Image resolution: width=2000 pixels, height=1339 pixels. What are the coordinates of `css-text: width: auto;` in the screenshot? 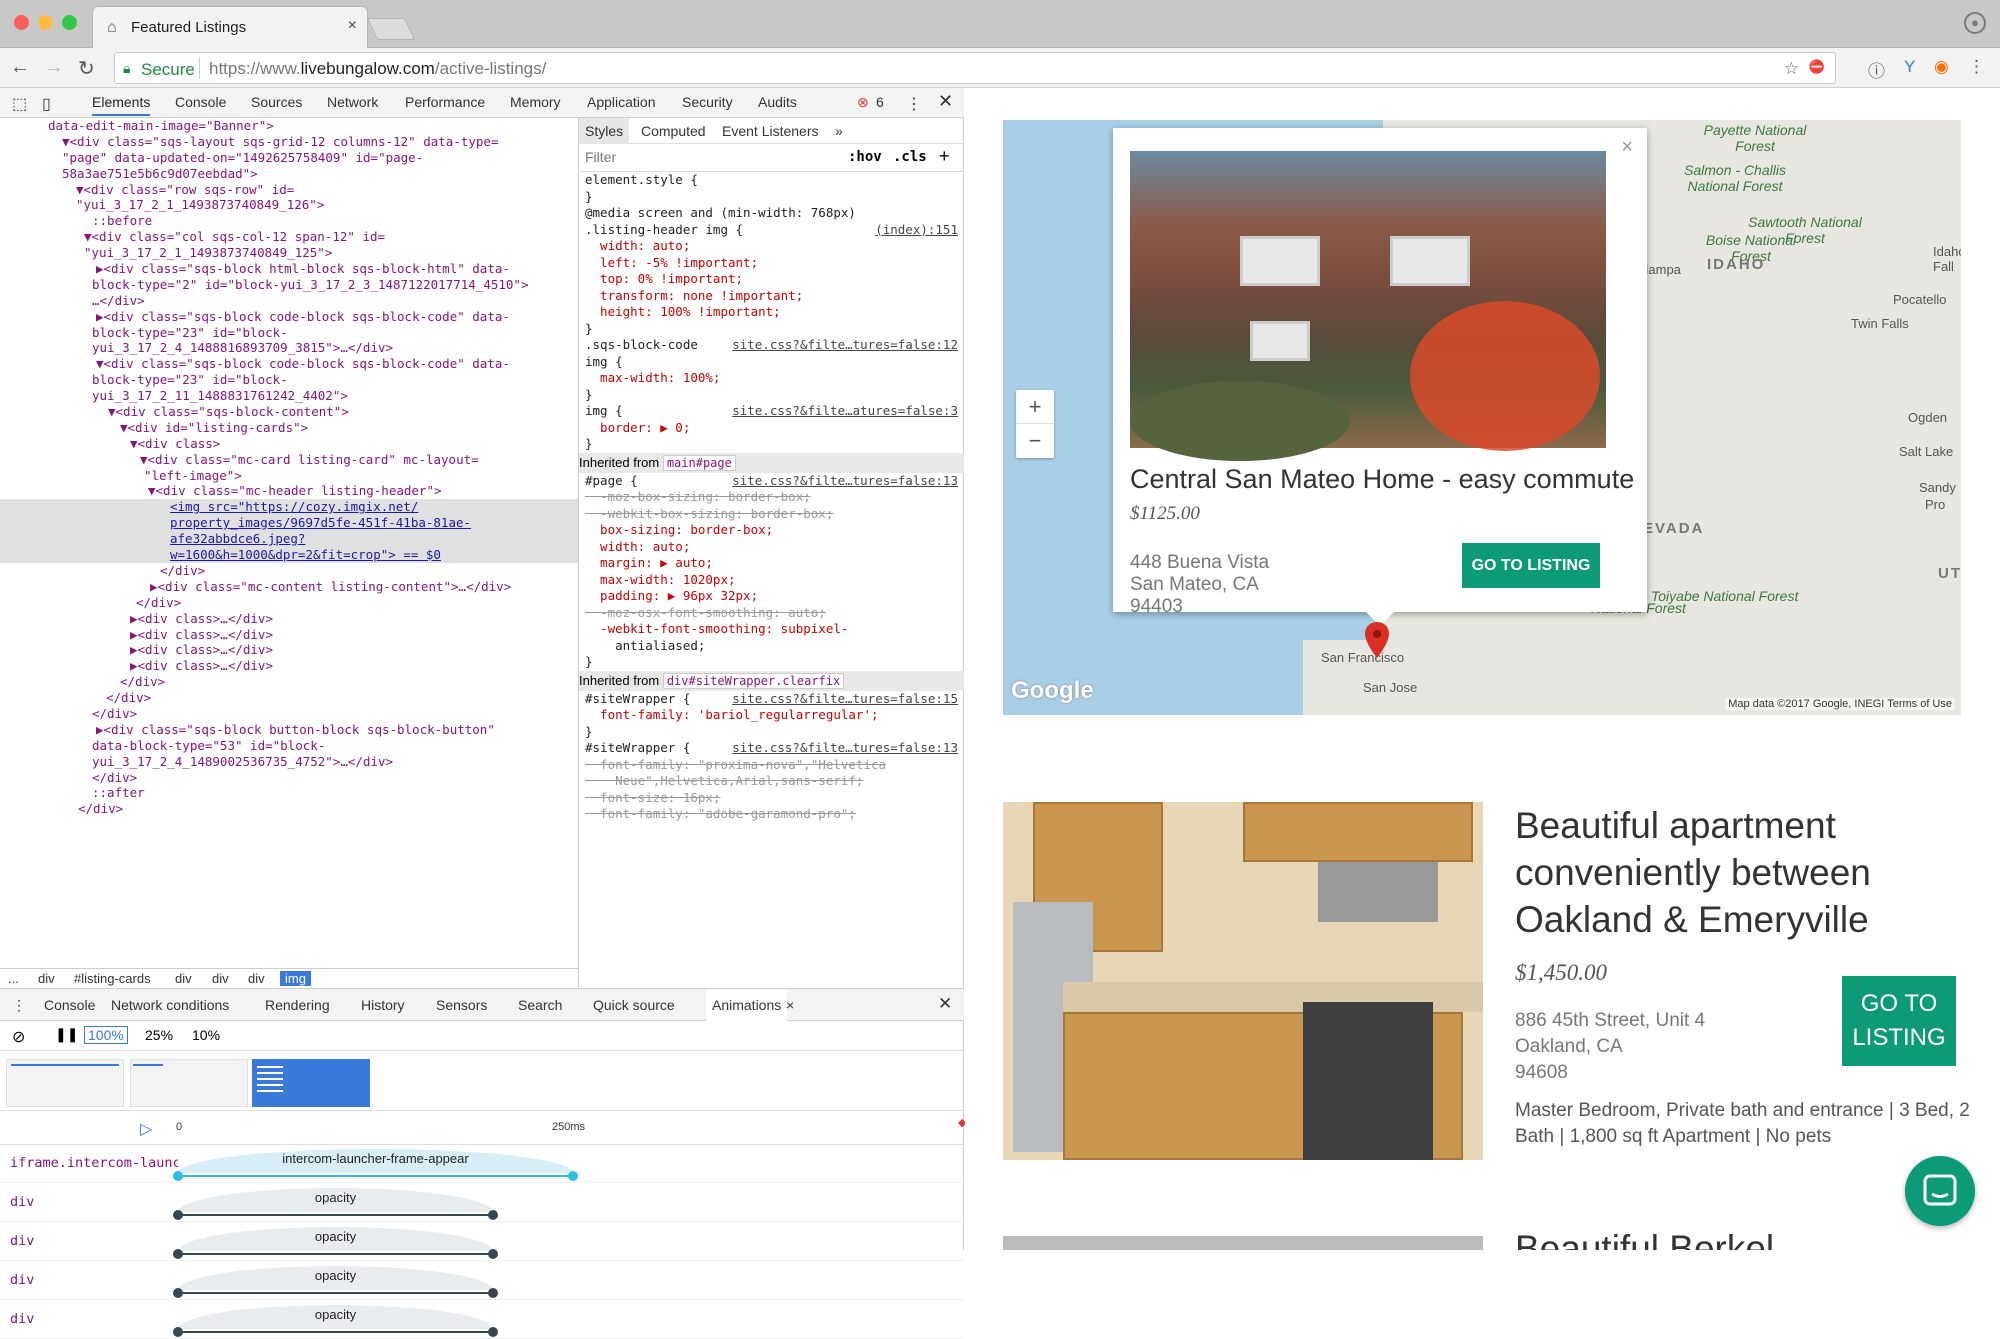 It's located at (637, 245).